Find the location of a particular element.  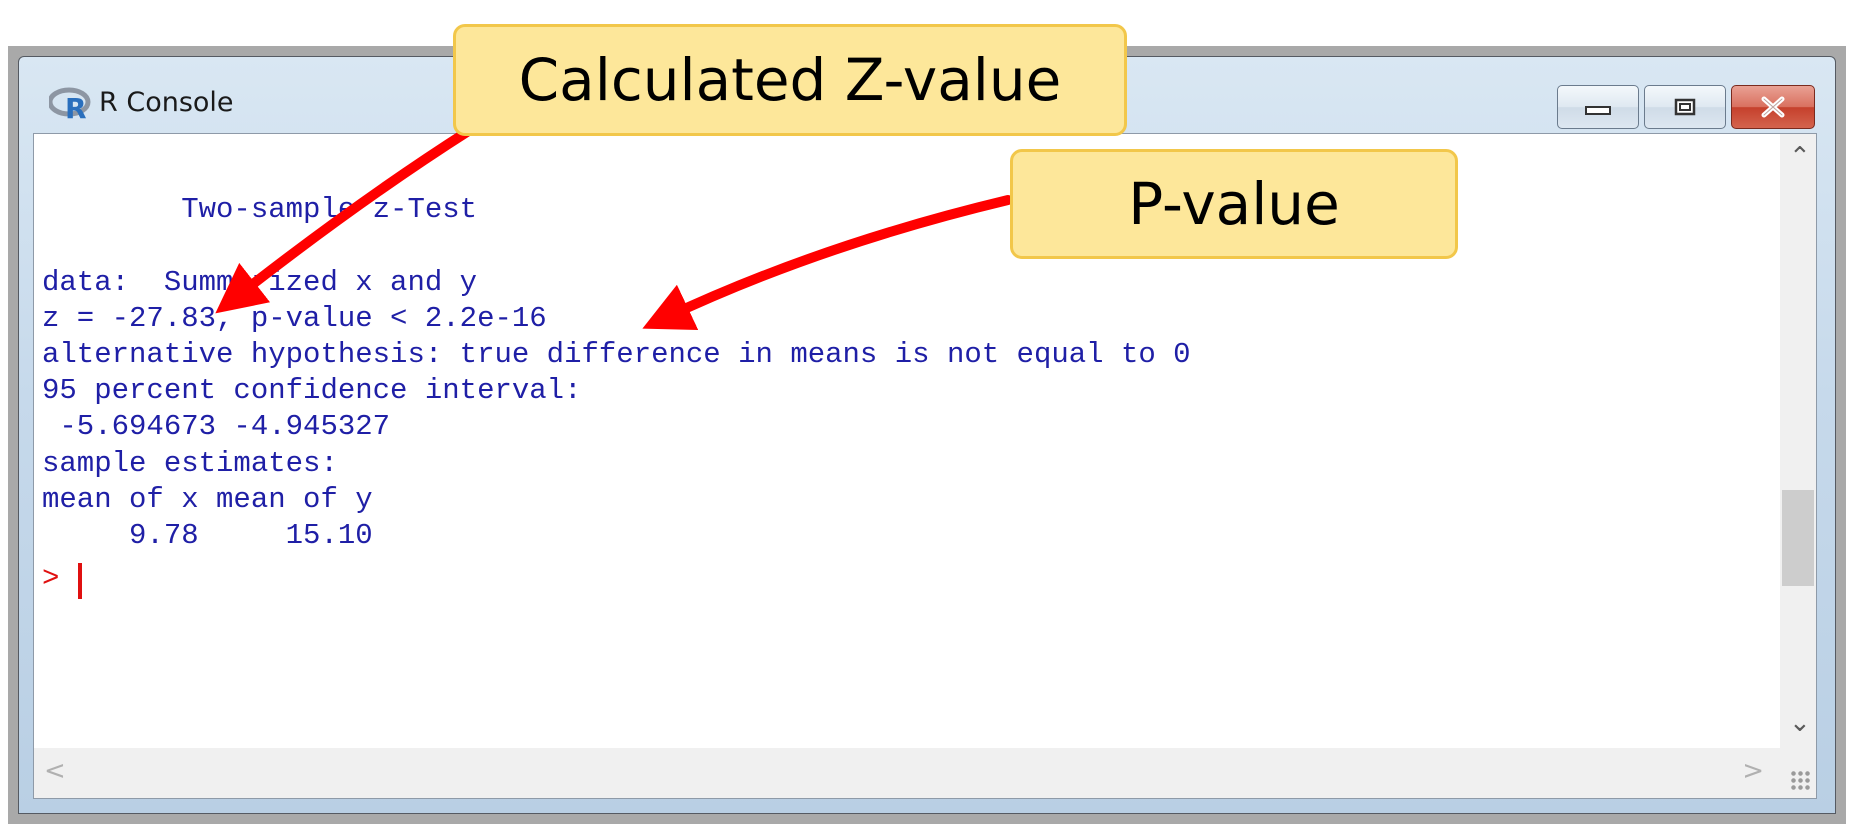

window-title: R Console is located at coordinates (166, 102).